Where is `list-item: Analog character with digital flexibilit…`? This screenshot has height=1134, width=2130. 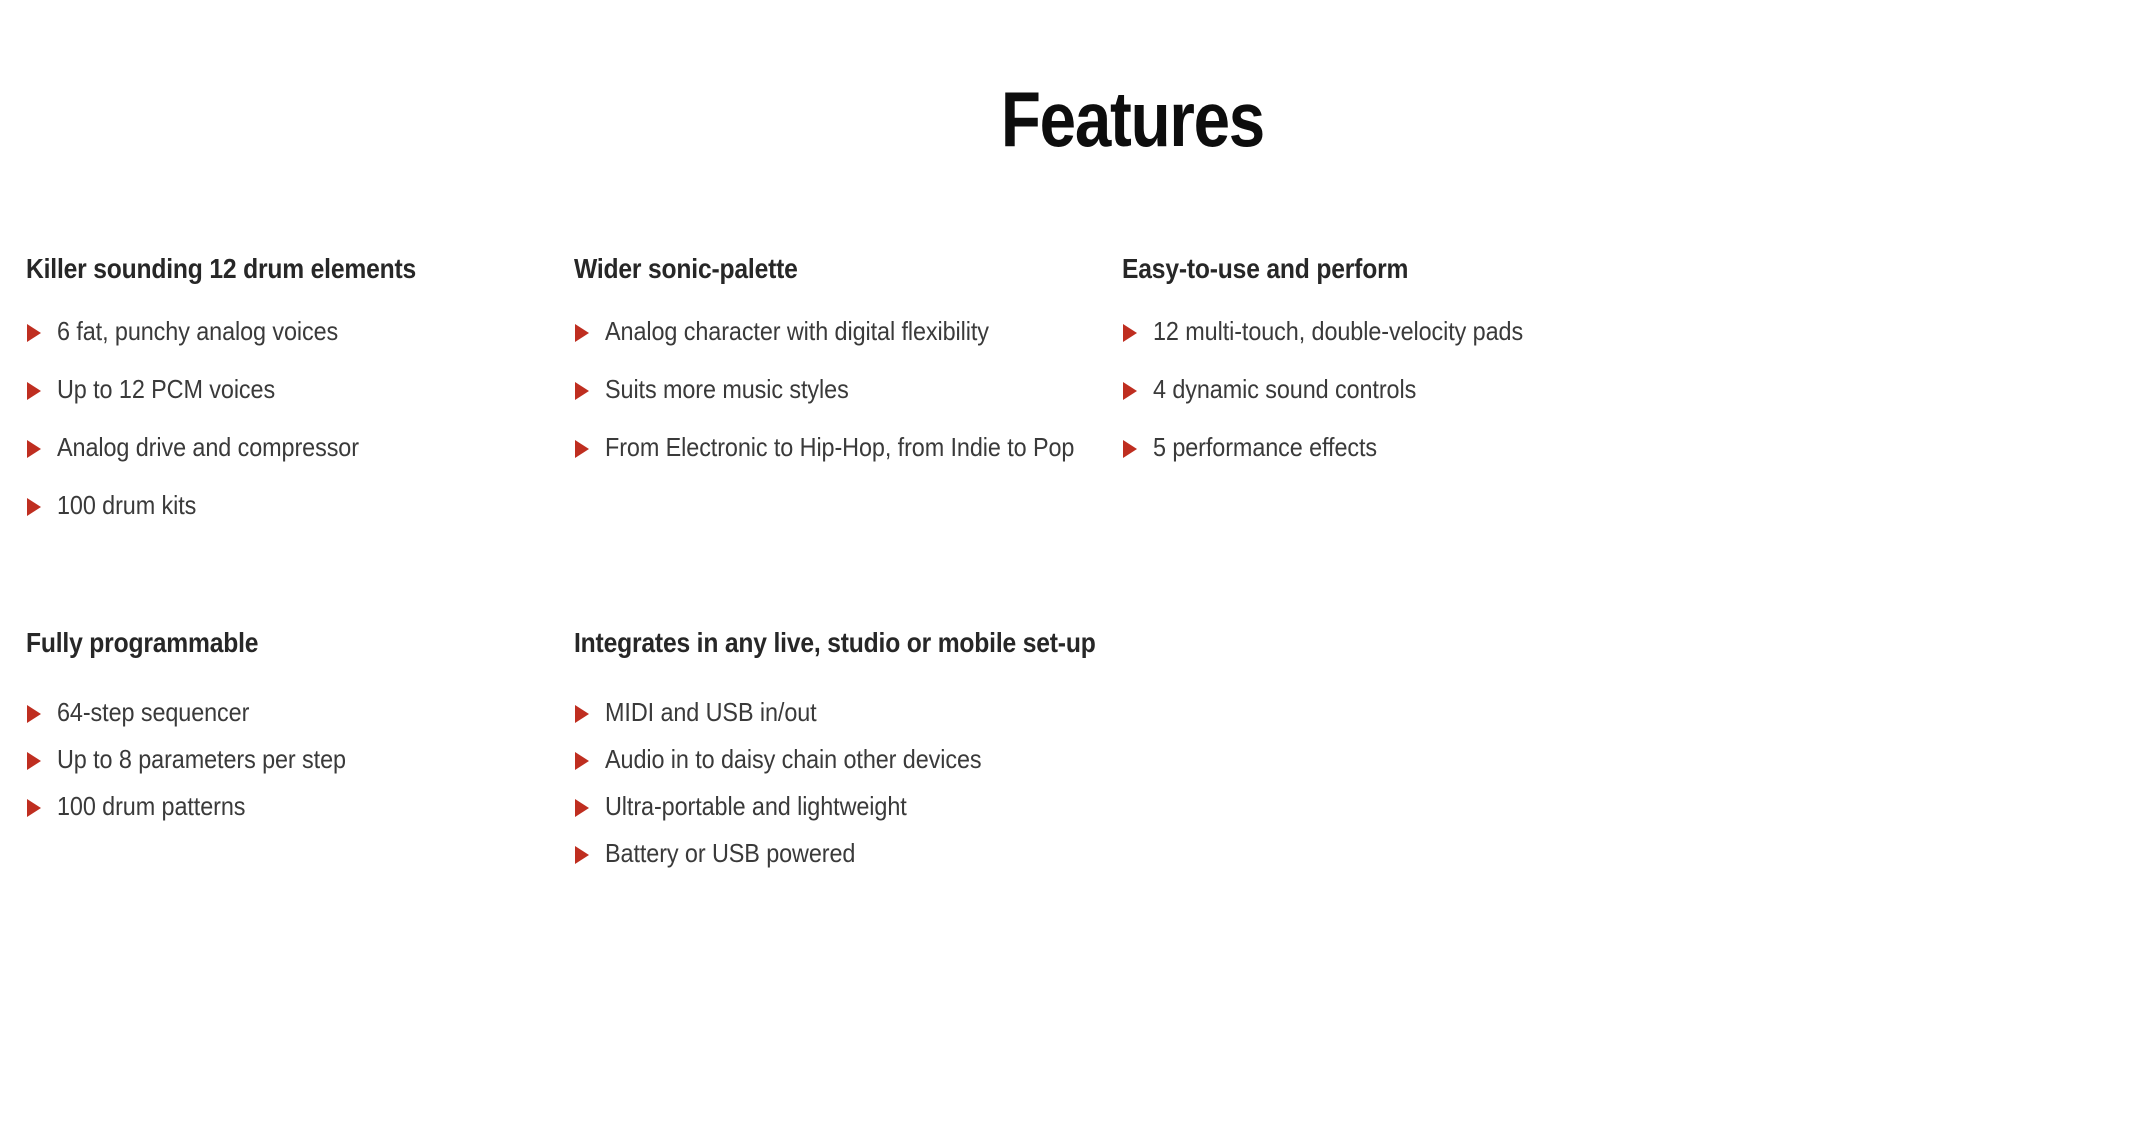
list-item: Analog character with digital flexibilit… is located at coordinates (844, 331).